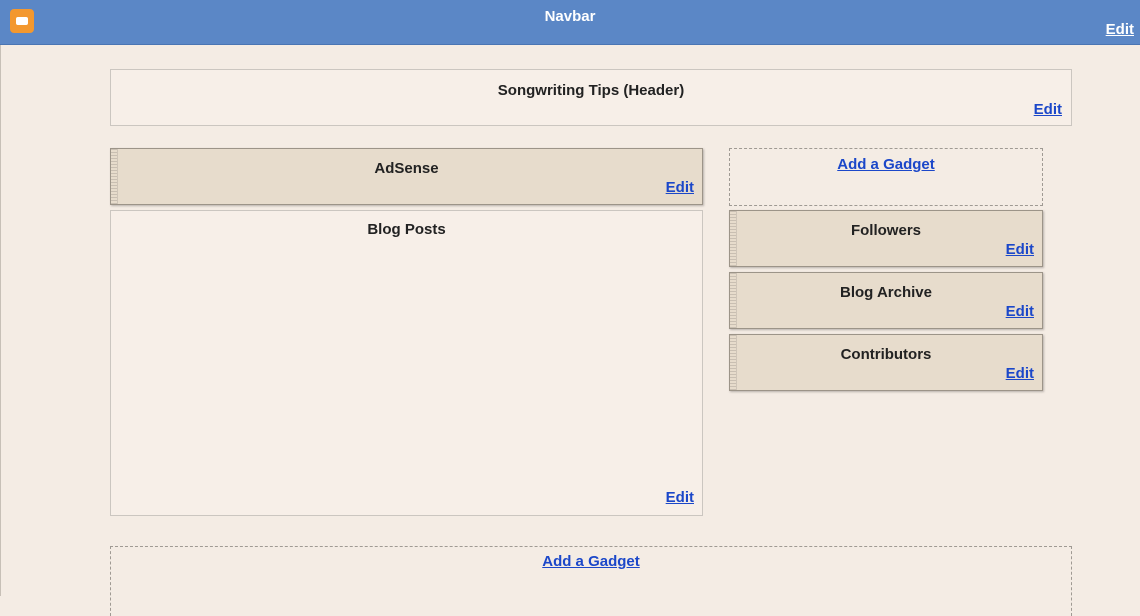 The width and height of the screenshot is (1140, 616). What do you see at coordinates (591, 581) in the screenshot?
I see `footer-add-gadget-area: Add a Gadget` at bounding box center [591, 581].